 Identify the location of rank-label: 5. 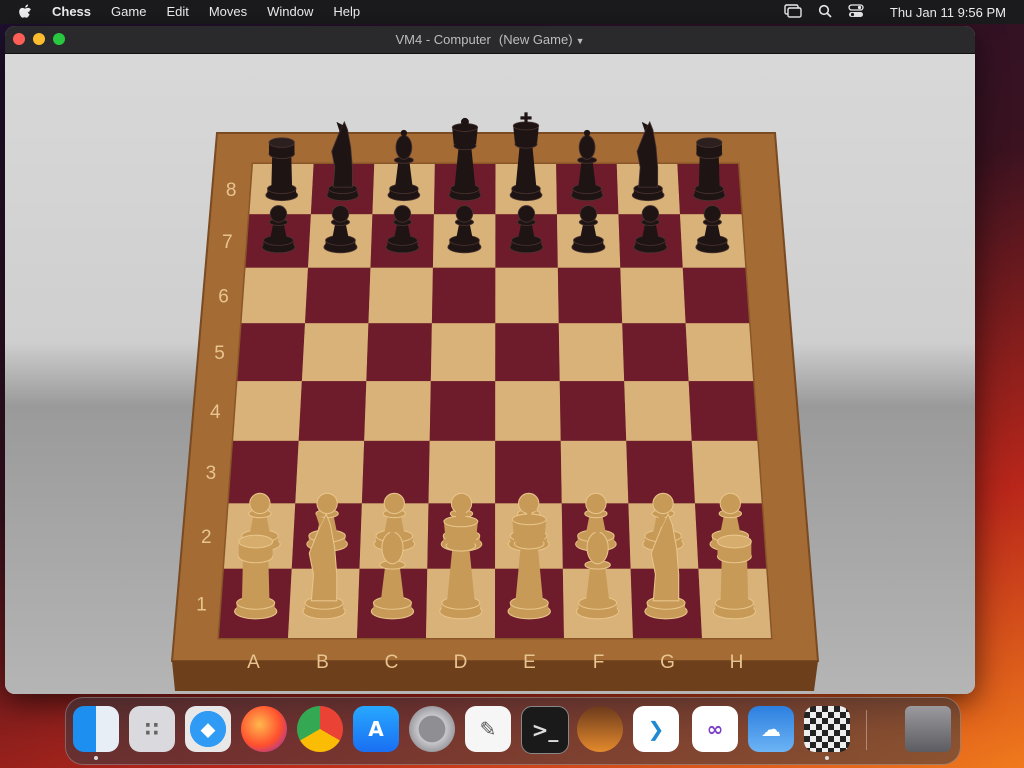
(219, 353).